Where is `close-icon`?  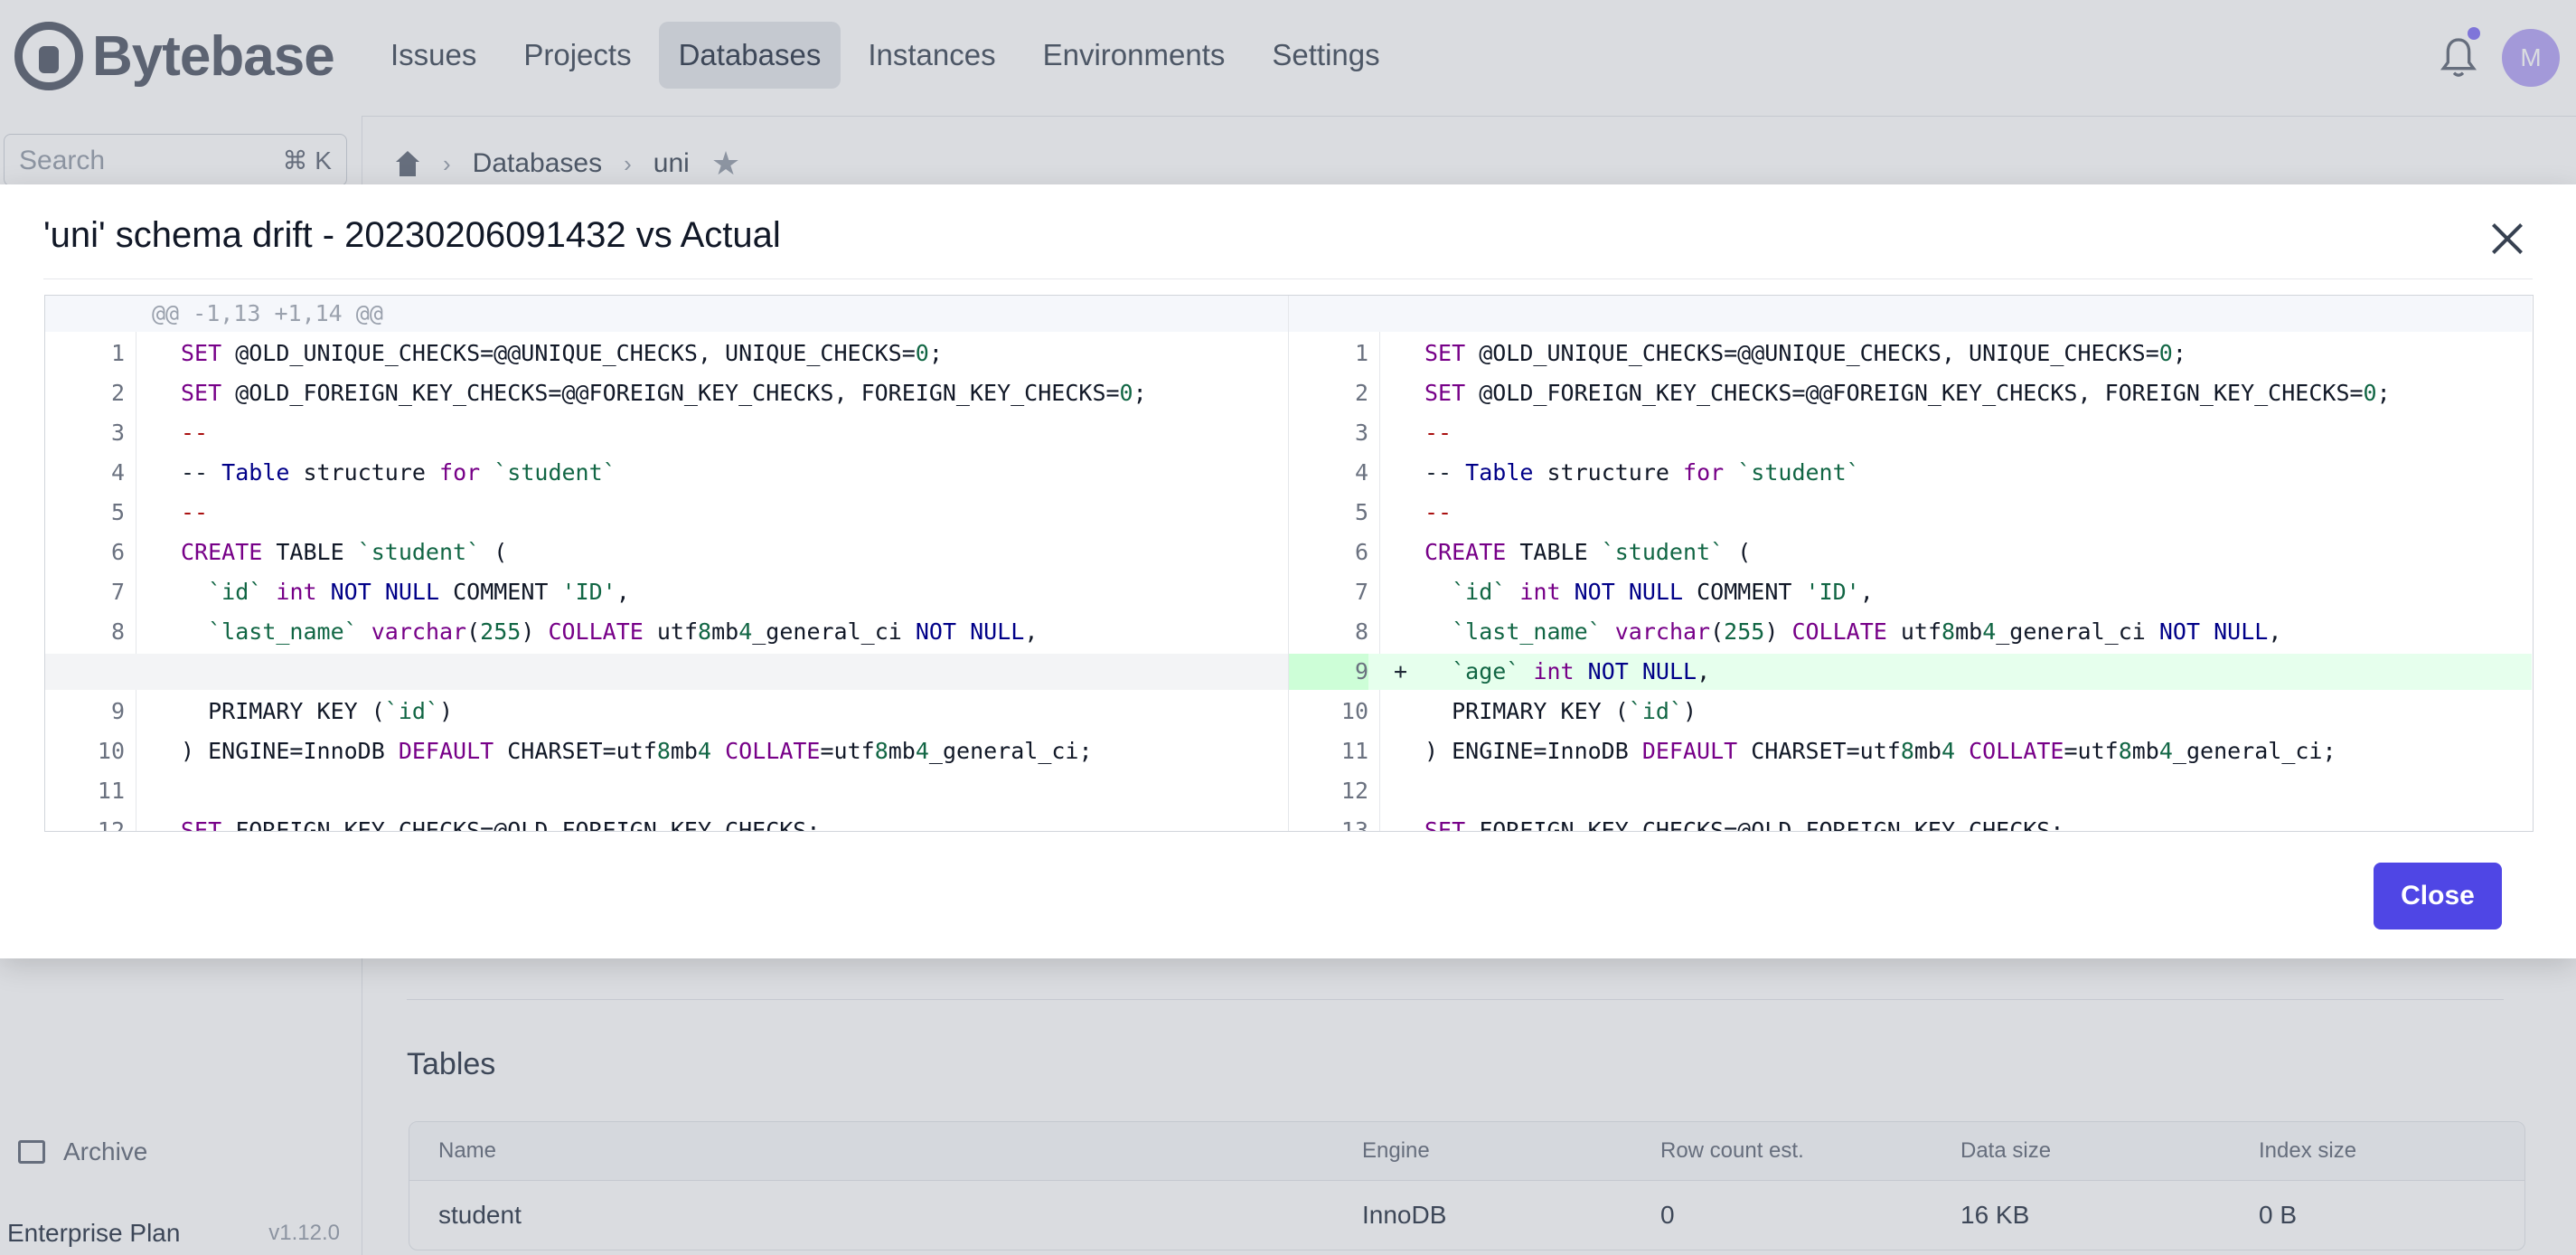 close-icon is located at coordinates (2507, 239).